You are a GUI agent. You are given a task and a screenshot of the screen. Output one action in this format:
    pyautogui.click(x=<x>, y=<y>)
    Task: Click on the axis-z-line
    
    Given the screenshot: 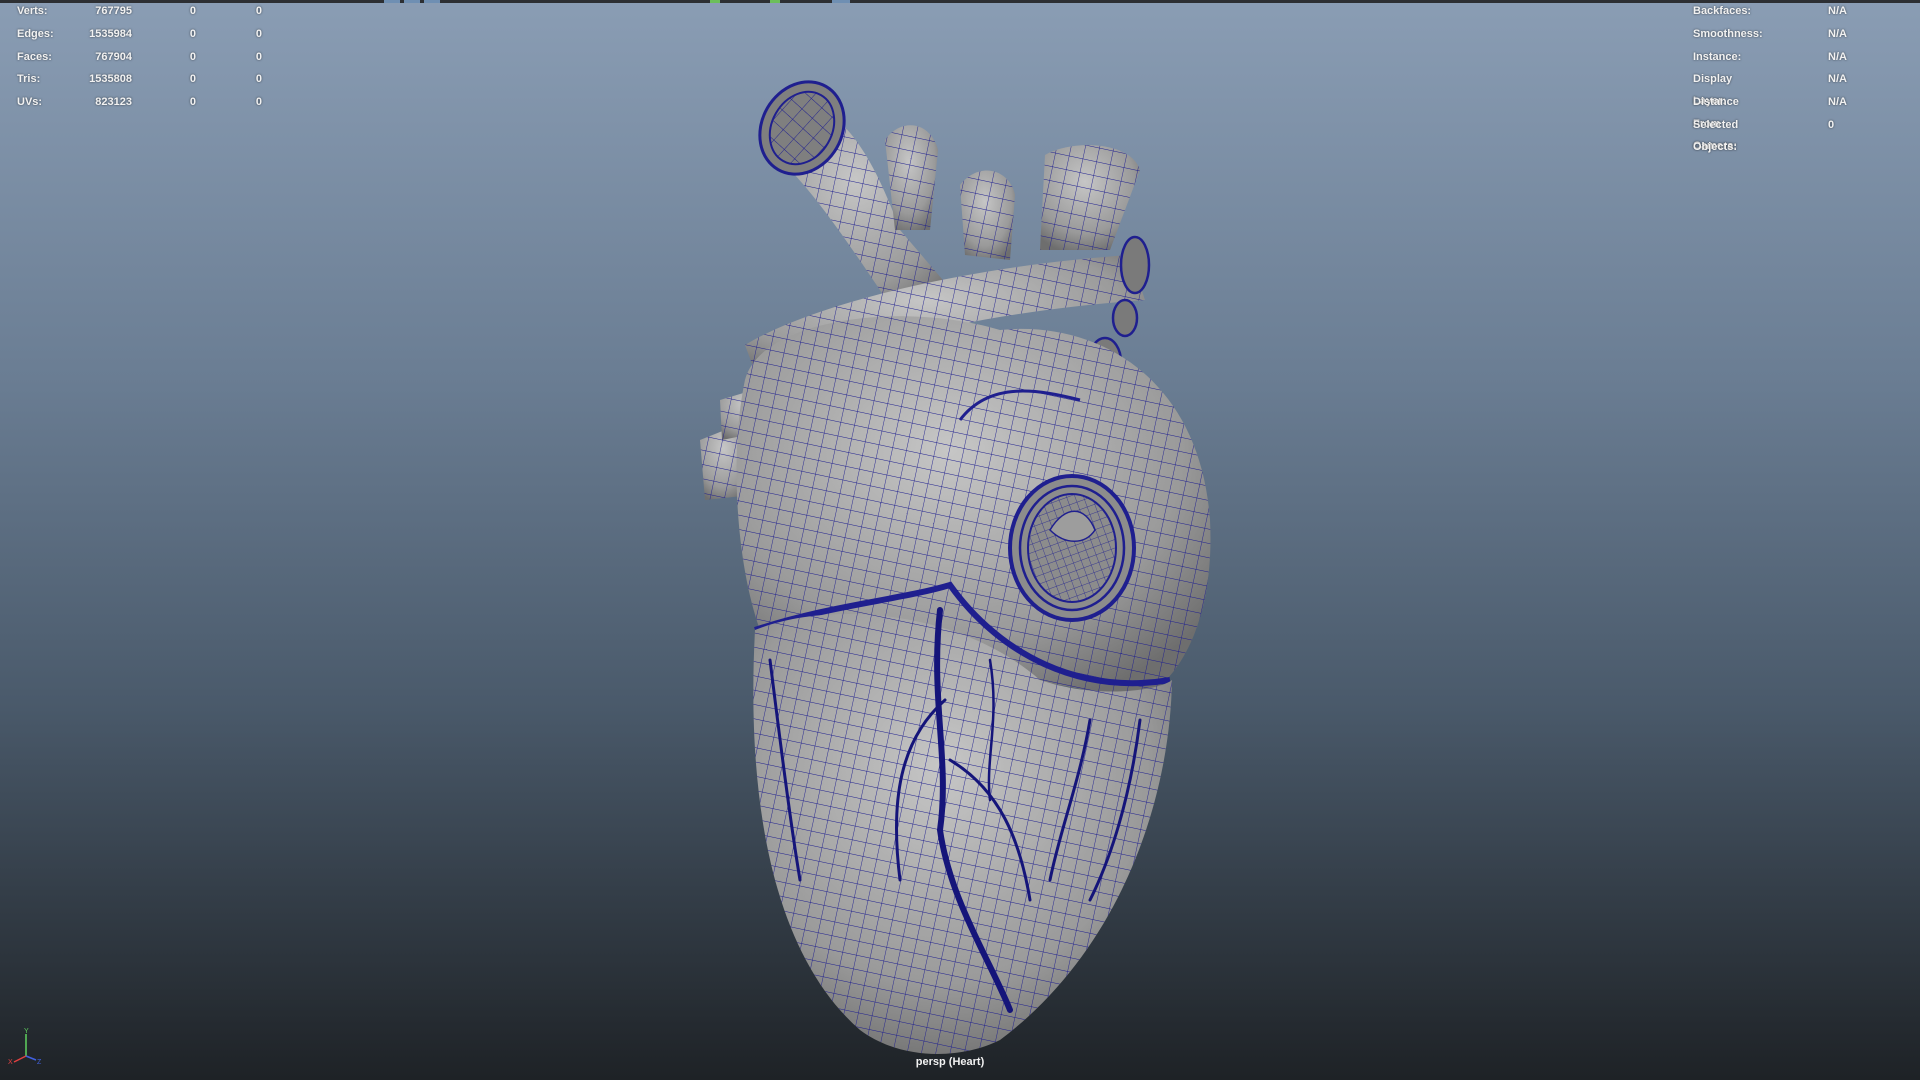 What is the action you would take?
    pyautogui.click(x=31, y=1058)
    